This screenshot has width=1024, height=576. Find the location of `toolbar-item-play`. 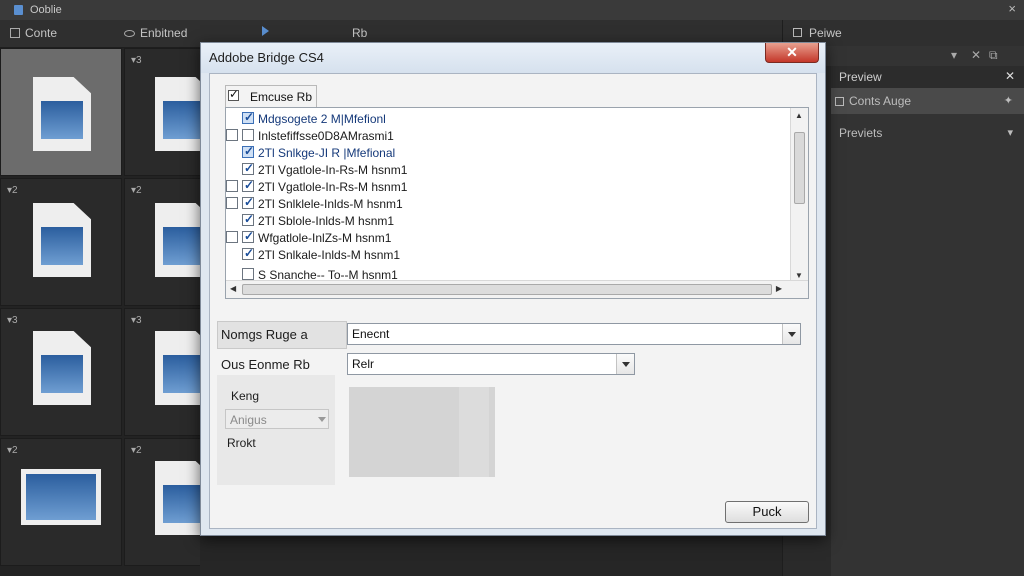

toolbar-item-play is located at coordinates (265, 31).